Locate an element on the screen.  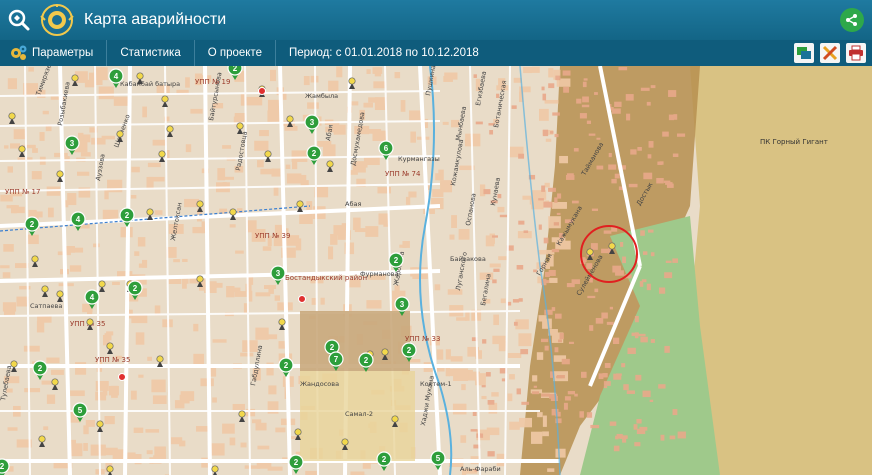
gears-icon is located at coordinates (19, 52).